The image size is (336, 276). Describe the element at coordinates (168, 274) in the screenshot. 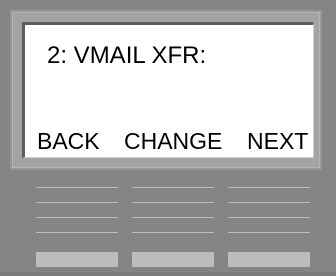

I see `panel-bottom-edge` at that location.